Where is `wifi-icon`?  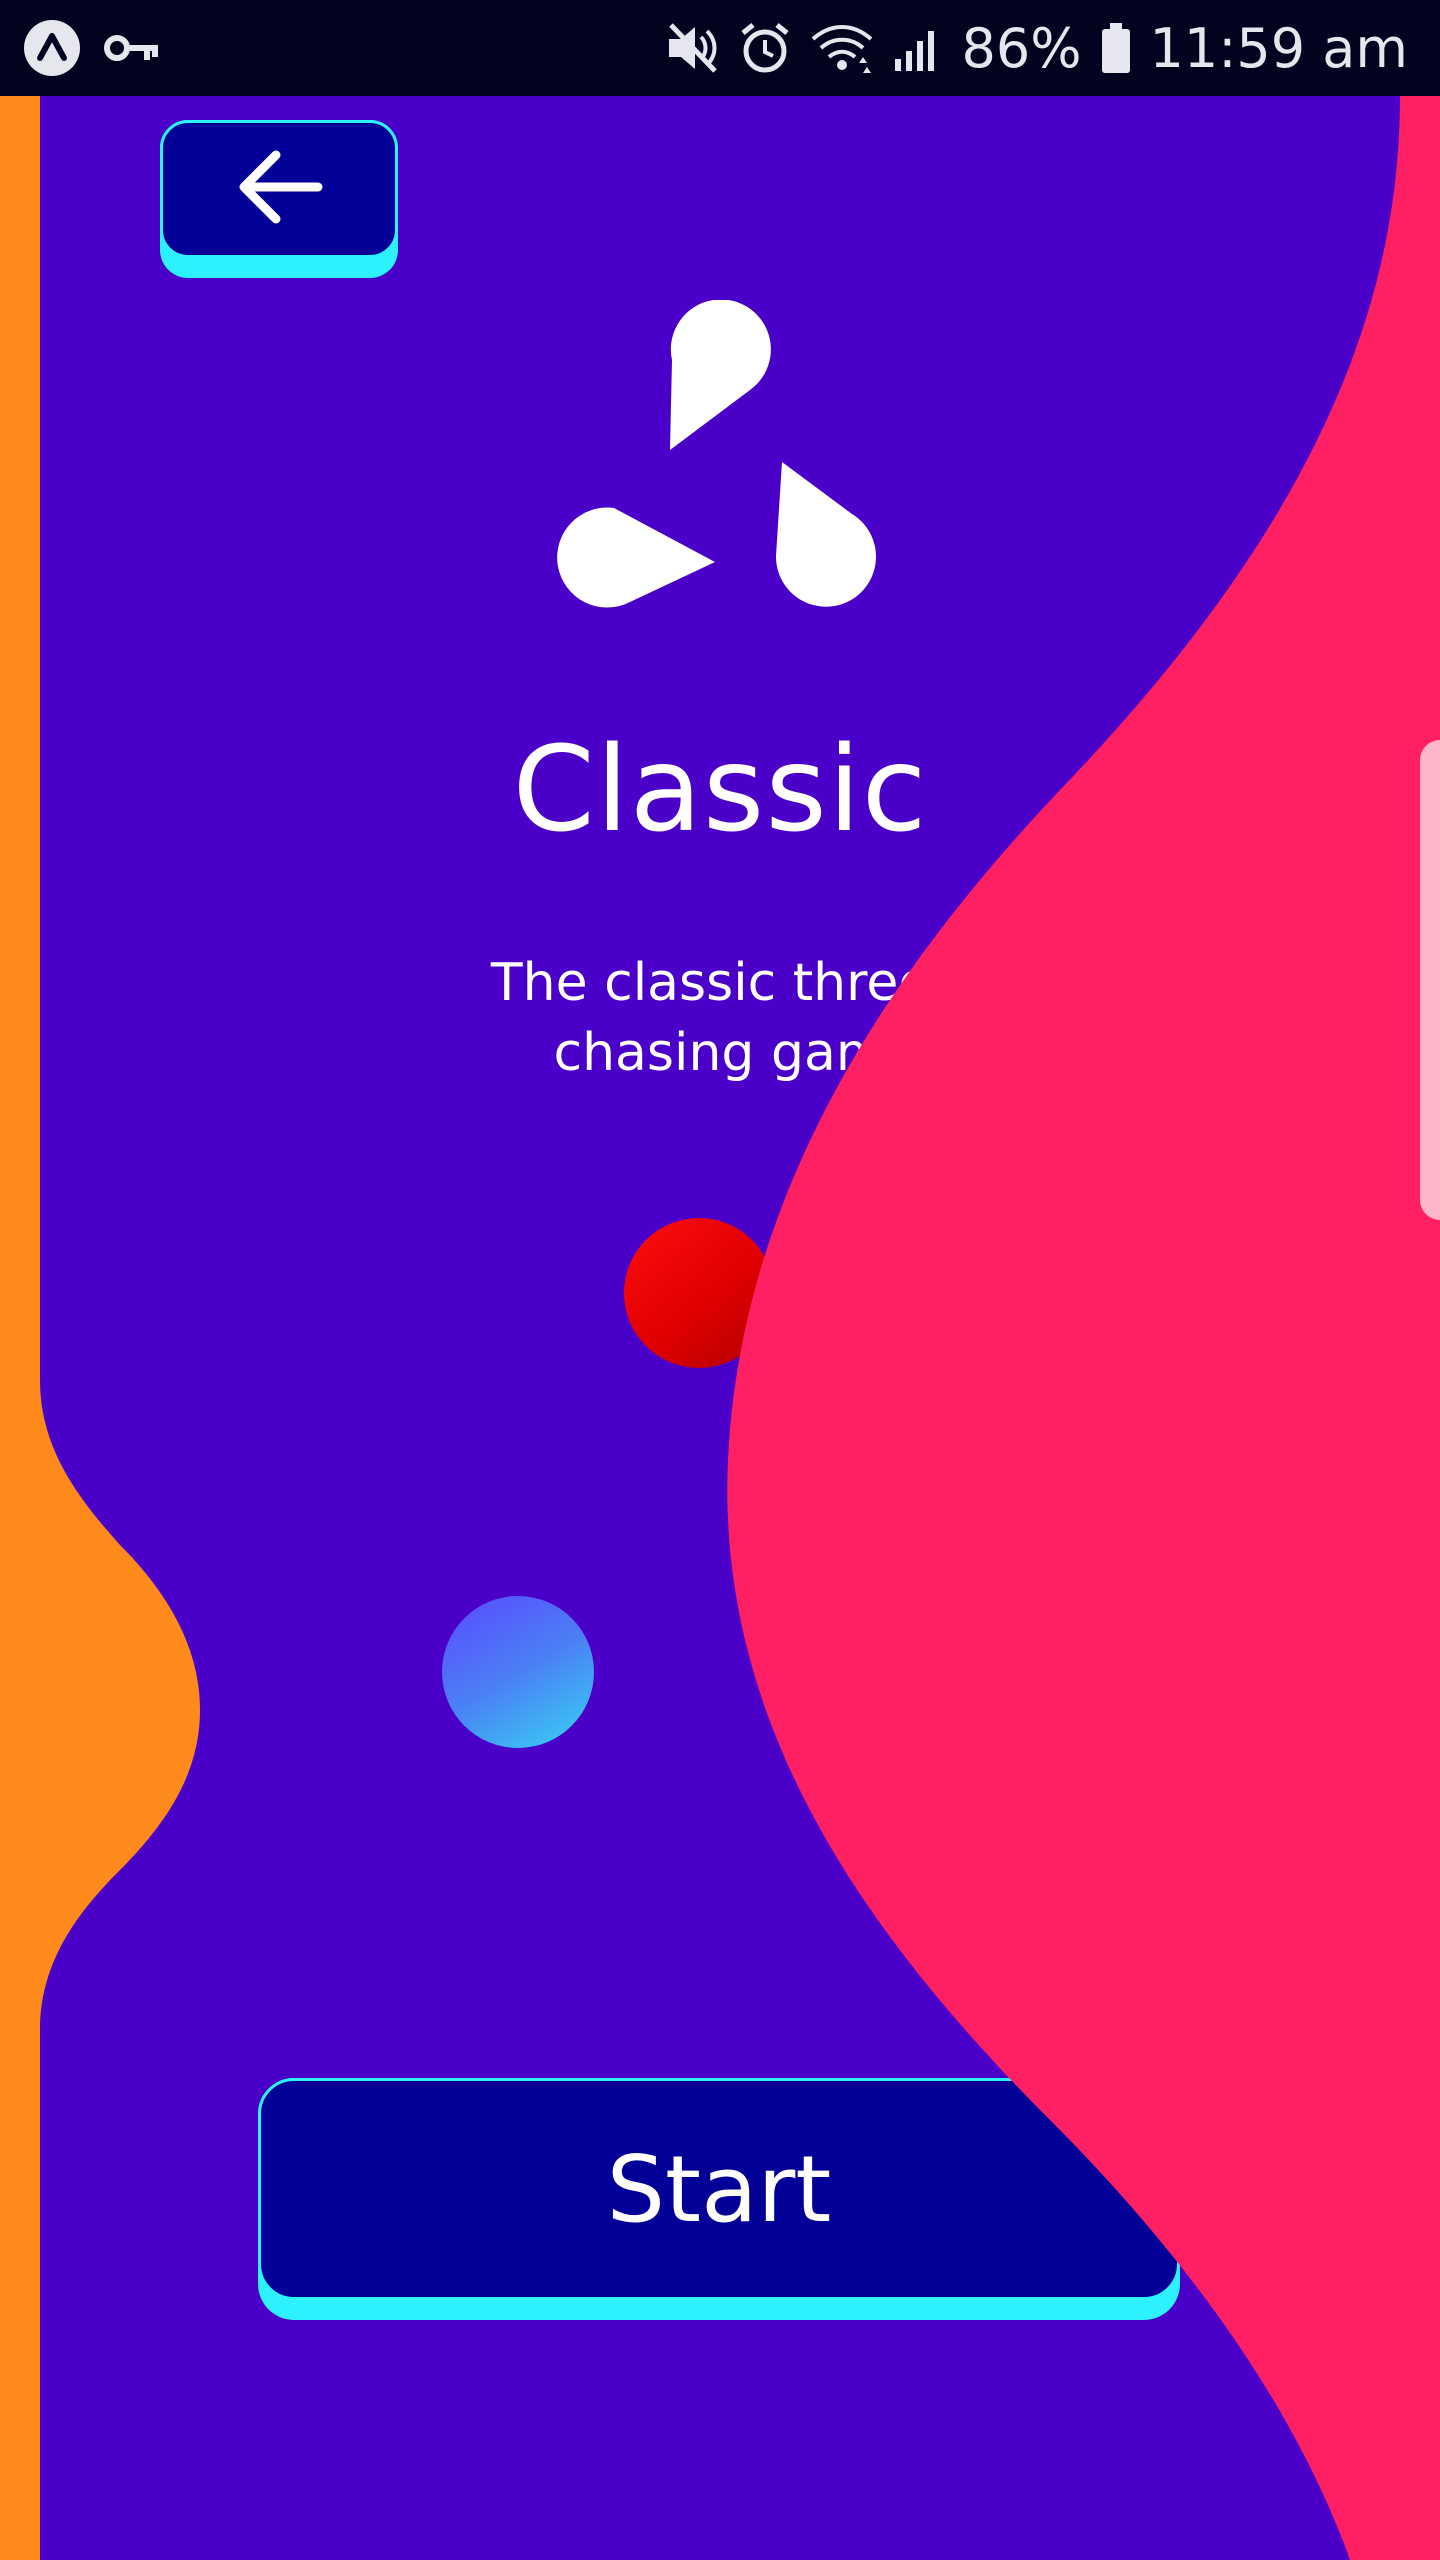 wifi-icon is located at coordinates (842, 48).